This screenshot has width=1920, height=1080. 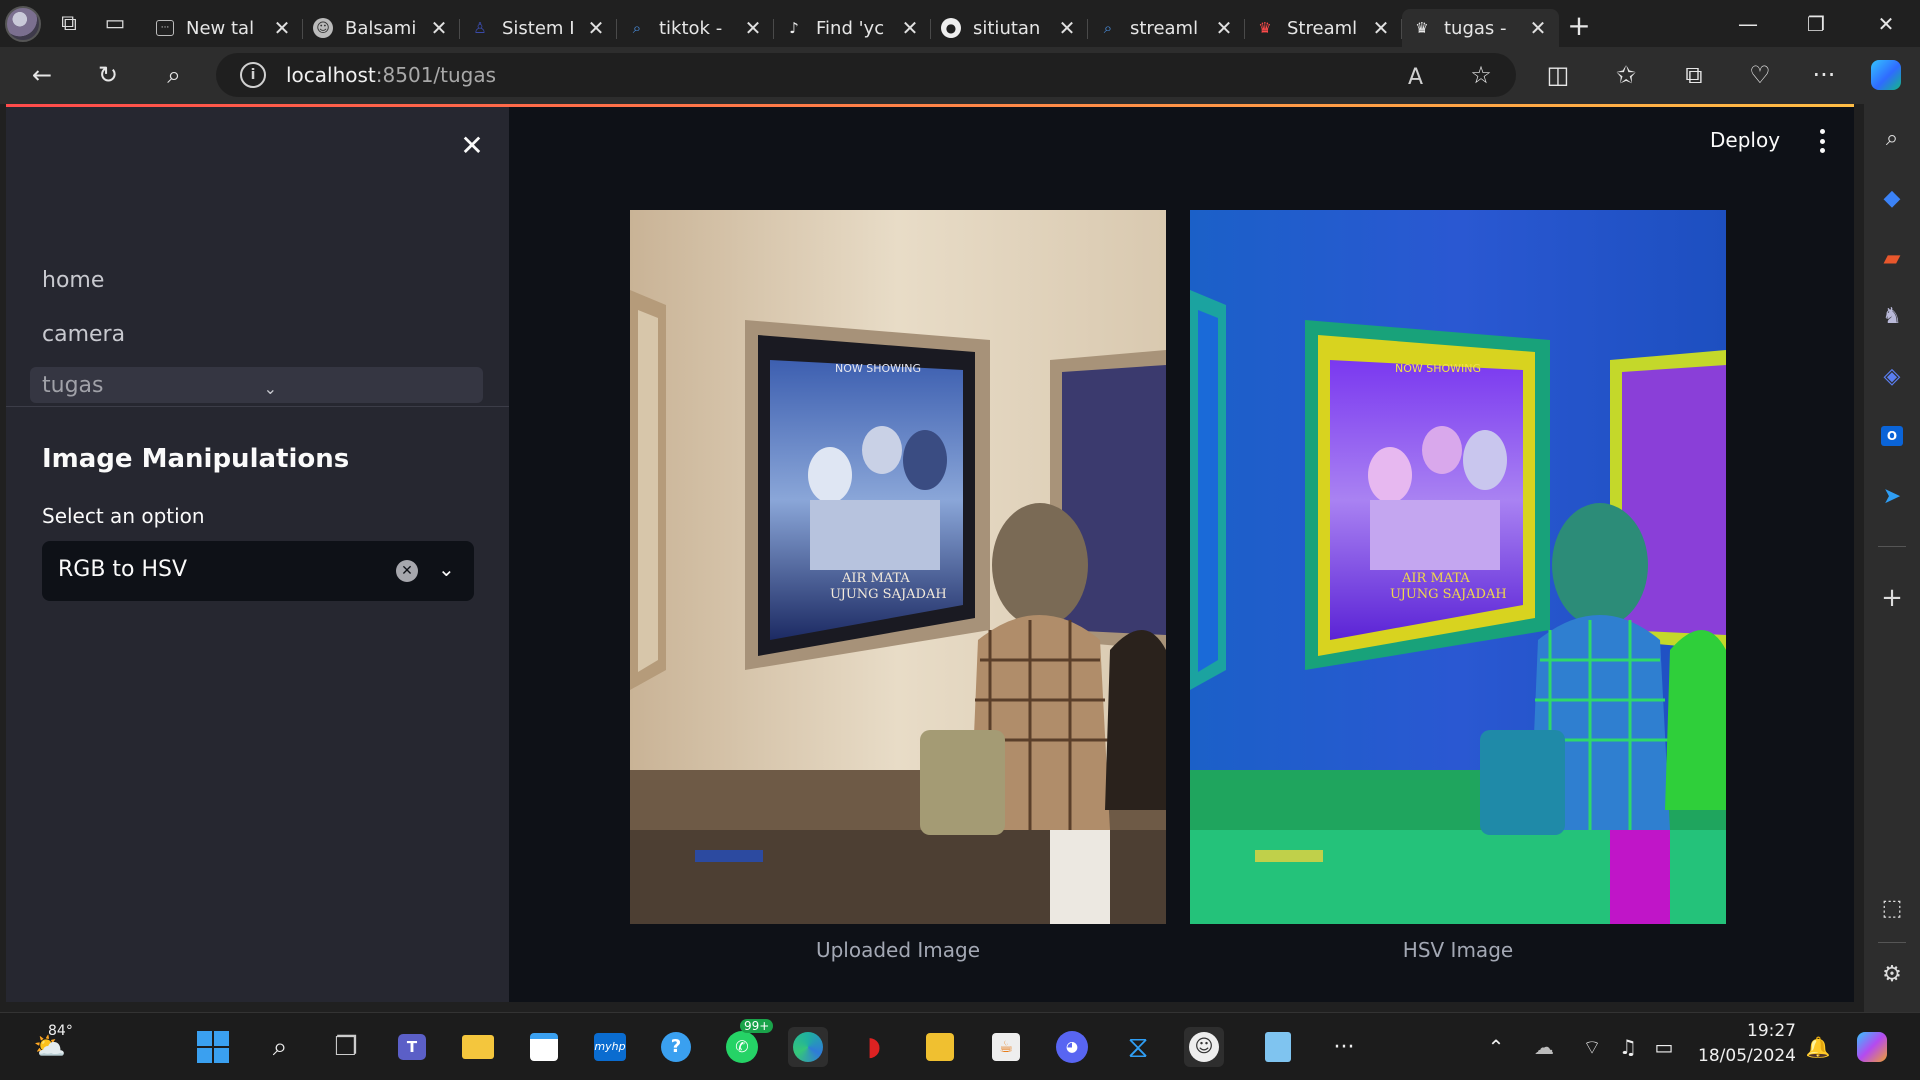 I want to click on sidebar-item-home: home, so click(x=73, y=280).